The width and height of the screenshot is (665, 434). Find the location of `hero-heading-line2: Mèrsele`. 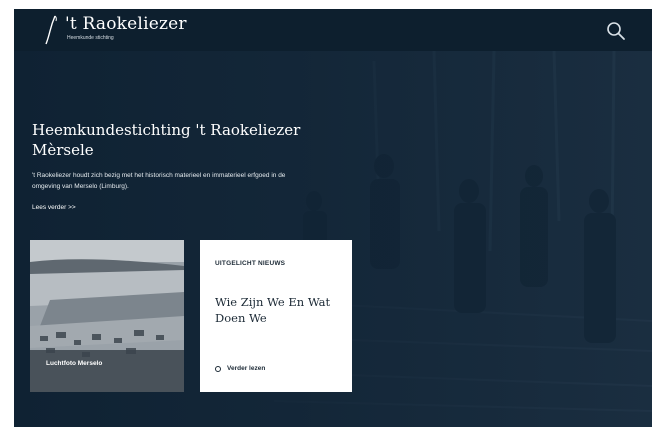

hero-heading-line2: Mèrsele is located at coordinates (63, 150).